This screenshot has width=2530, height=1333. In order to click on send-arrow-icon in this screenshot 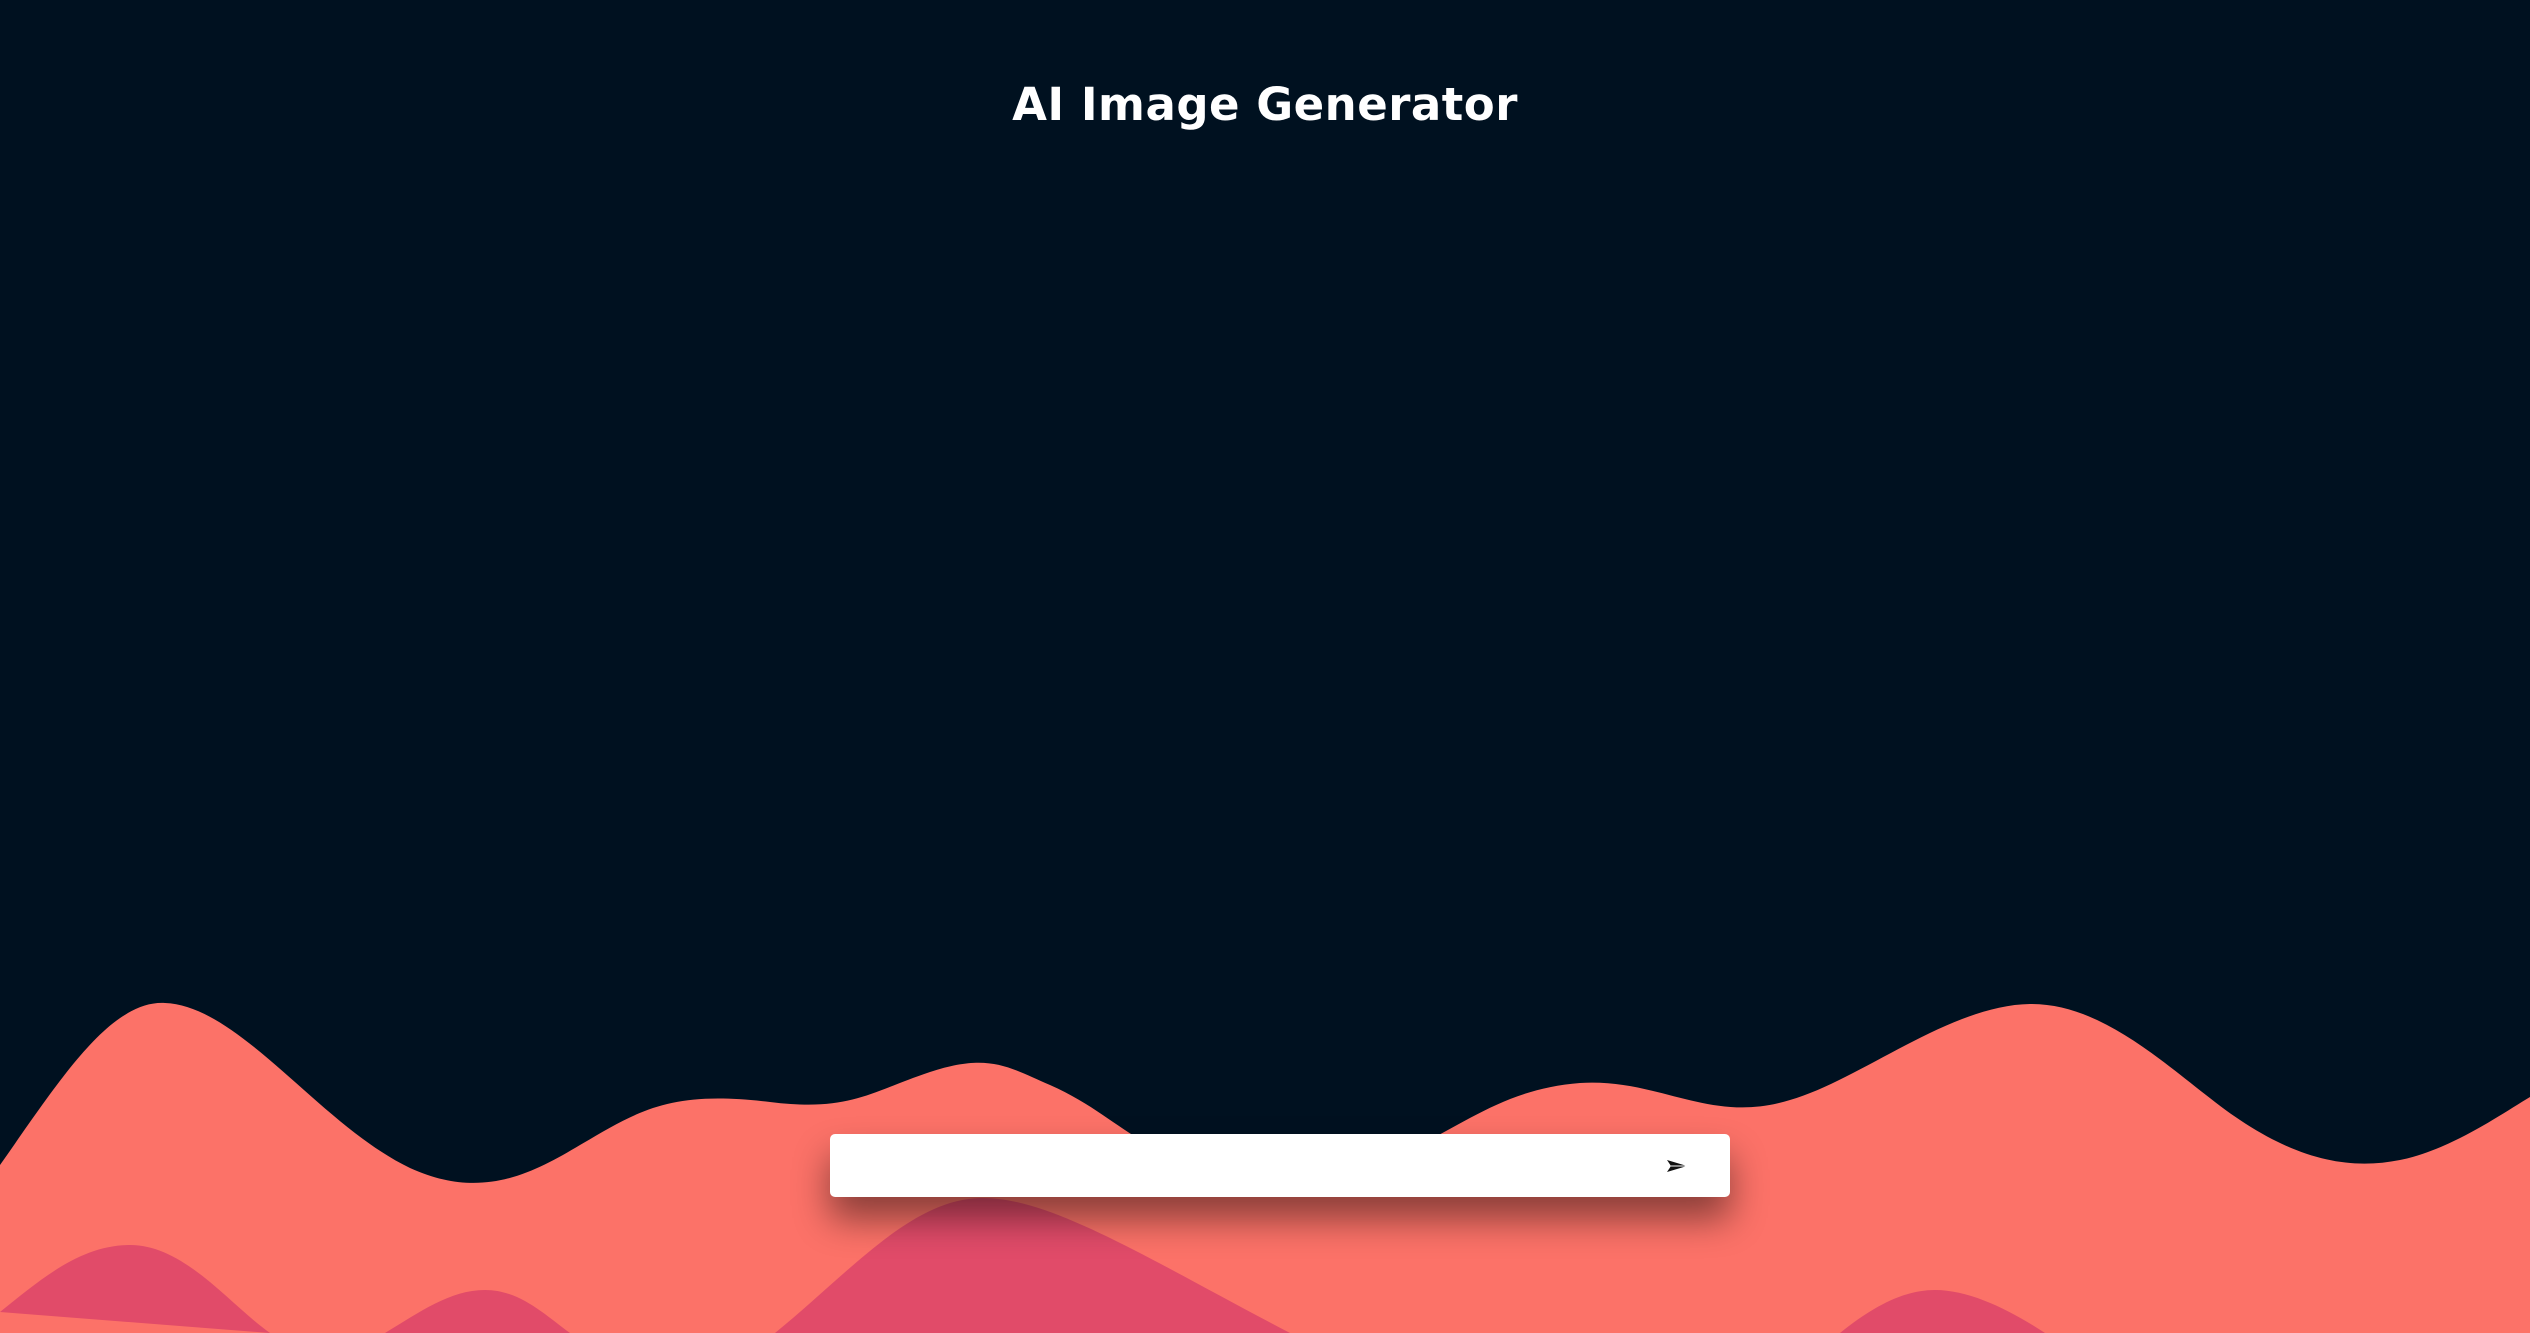, I will do `click(1677, 1165)`.